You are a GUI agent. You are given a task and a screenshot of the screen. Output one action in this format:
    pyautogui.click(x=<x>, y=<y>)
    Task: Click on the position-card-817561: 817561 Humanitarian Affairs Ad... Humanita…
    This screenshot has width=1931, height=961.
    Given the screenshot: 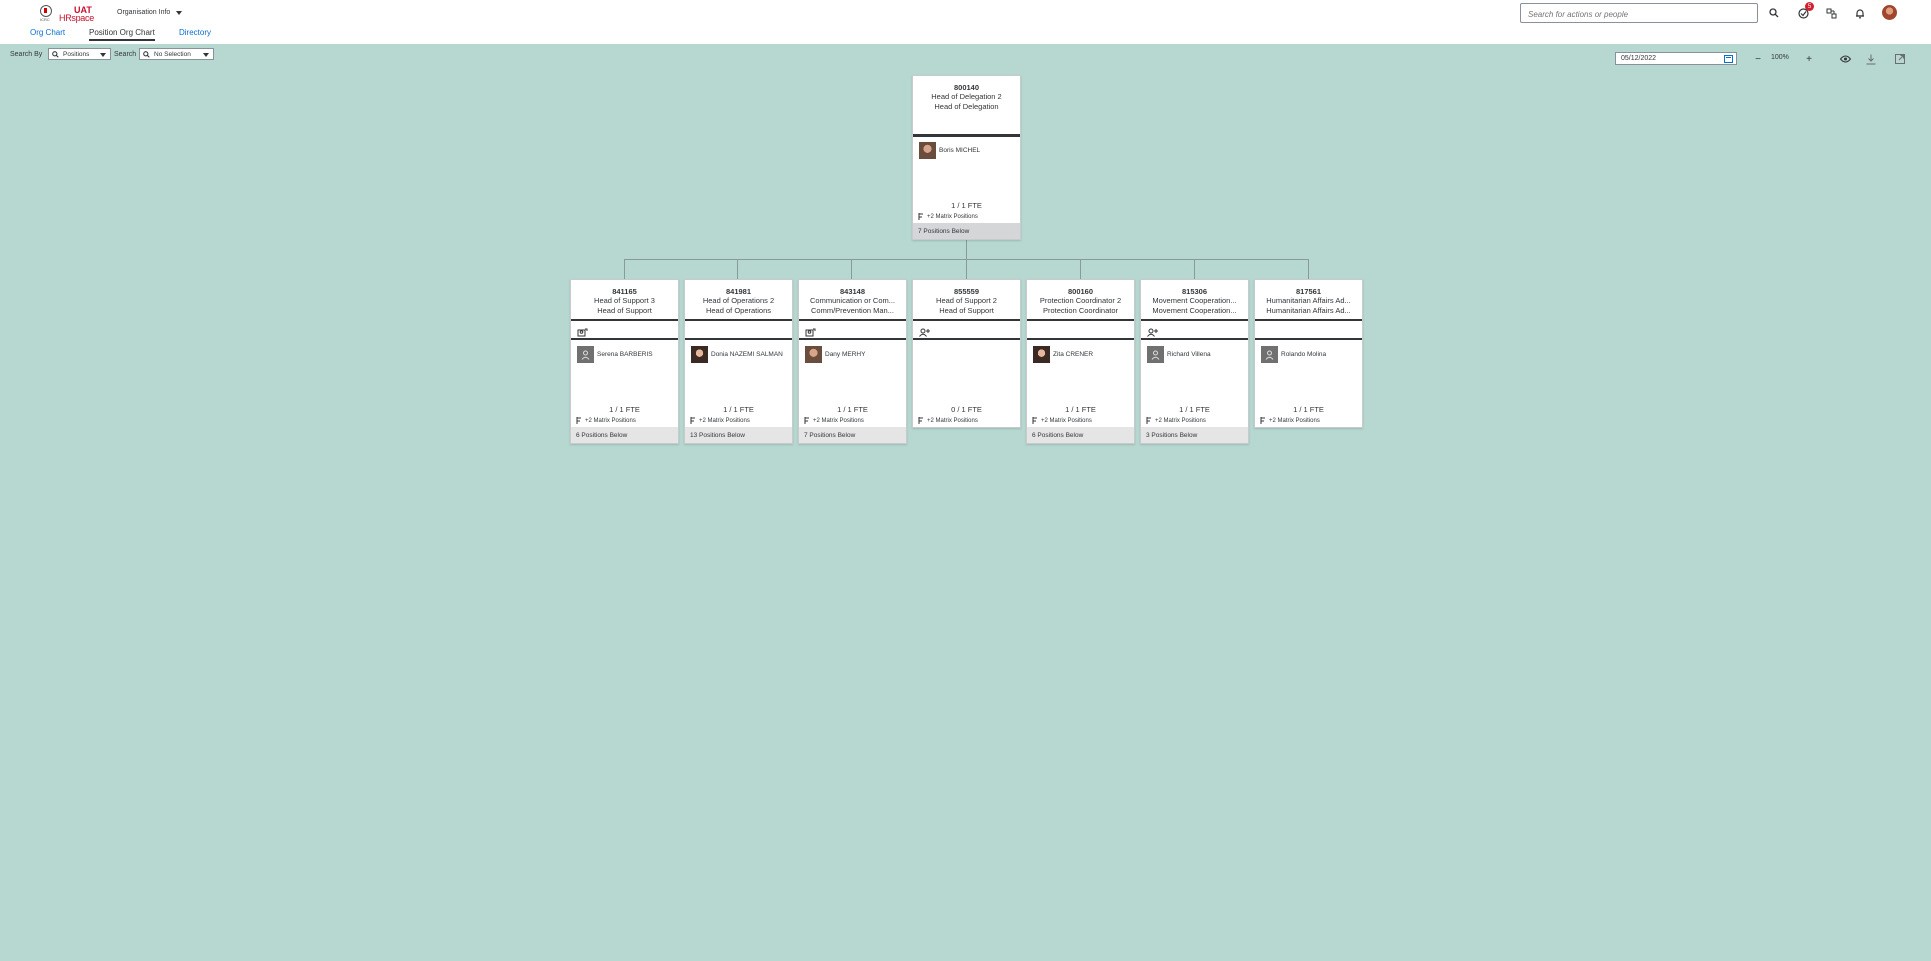 What is the action you would take?
    pyautogui.click(x=1308, y=353)
    